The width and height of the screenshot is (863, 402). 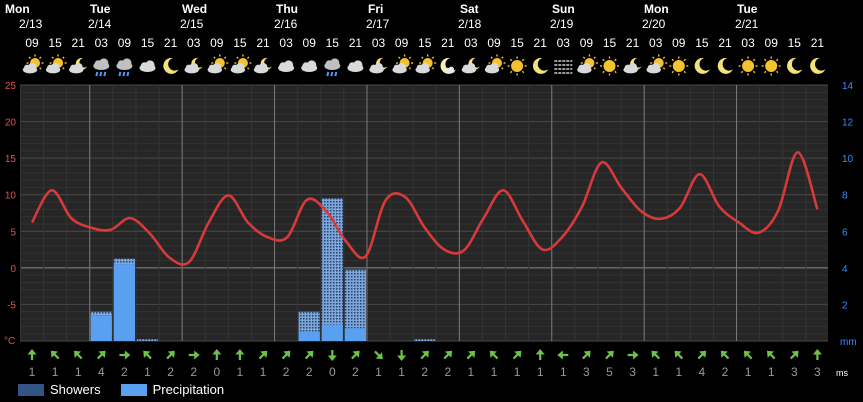 What do you see at coordinates (654, 24) in the screenshot?
I see `day-date: 2/20` at bounding box center [654, 24].